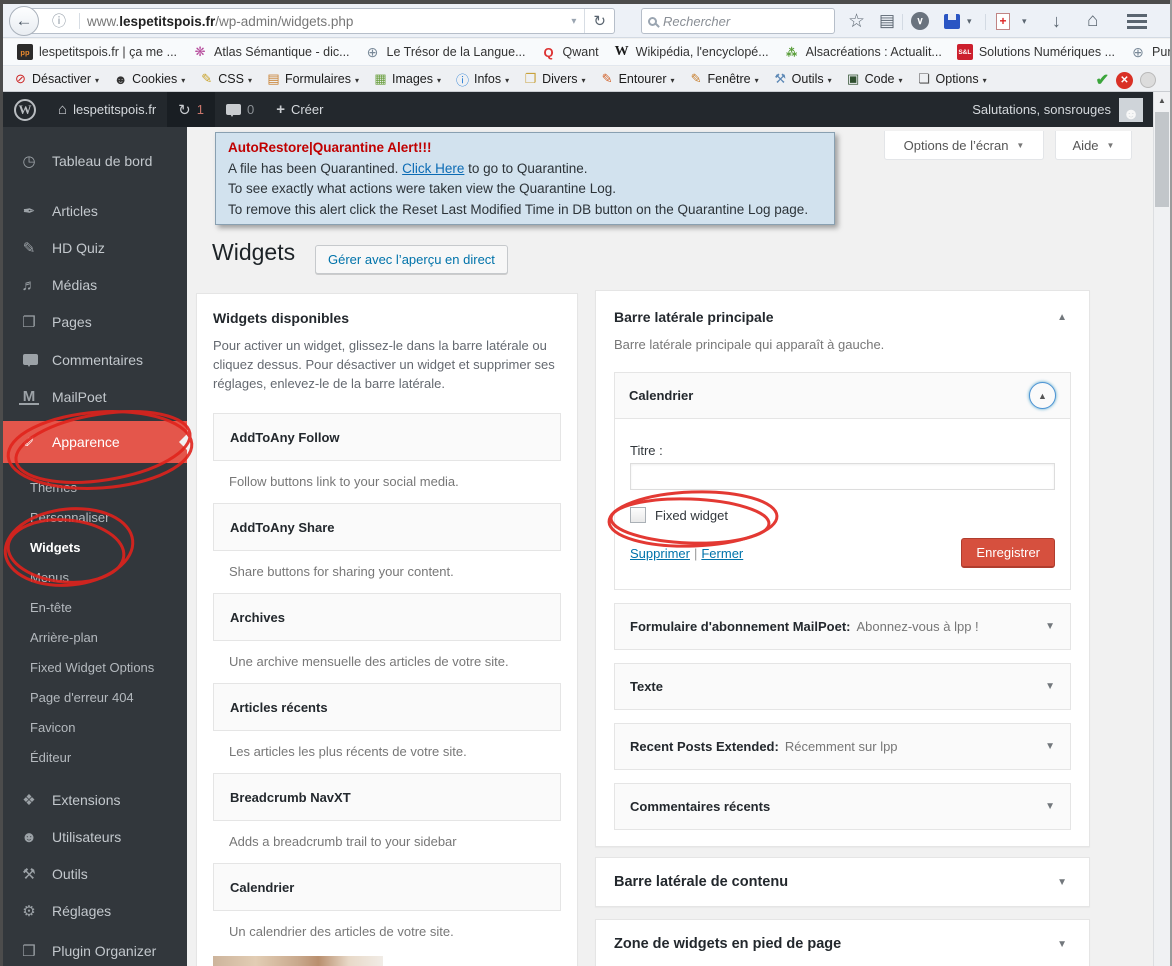 The height and width of the screenshot is (966, 1172). What do you see at coordinates (25, 109) in the screenshot?
I see `wp-logo-menu: W` at bounding box center [25, 109].